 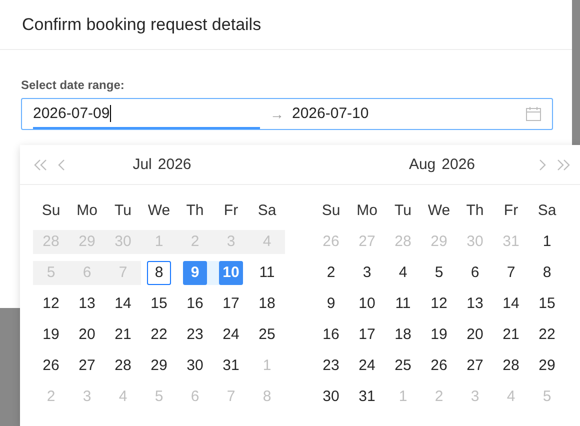 I want to click on day-cell: 4, so click(x=403, y=272).